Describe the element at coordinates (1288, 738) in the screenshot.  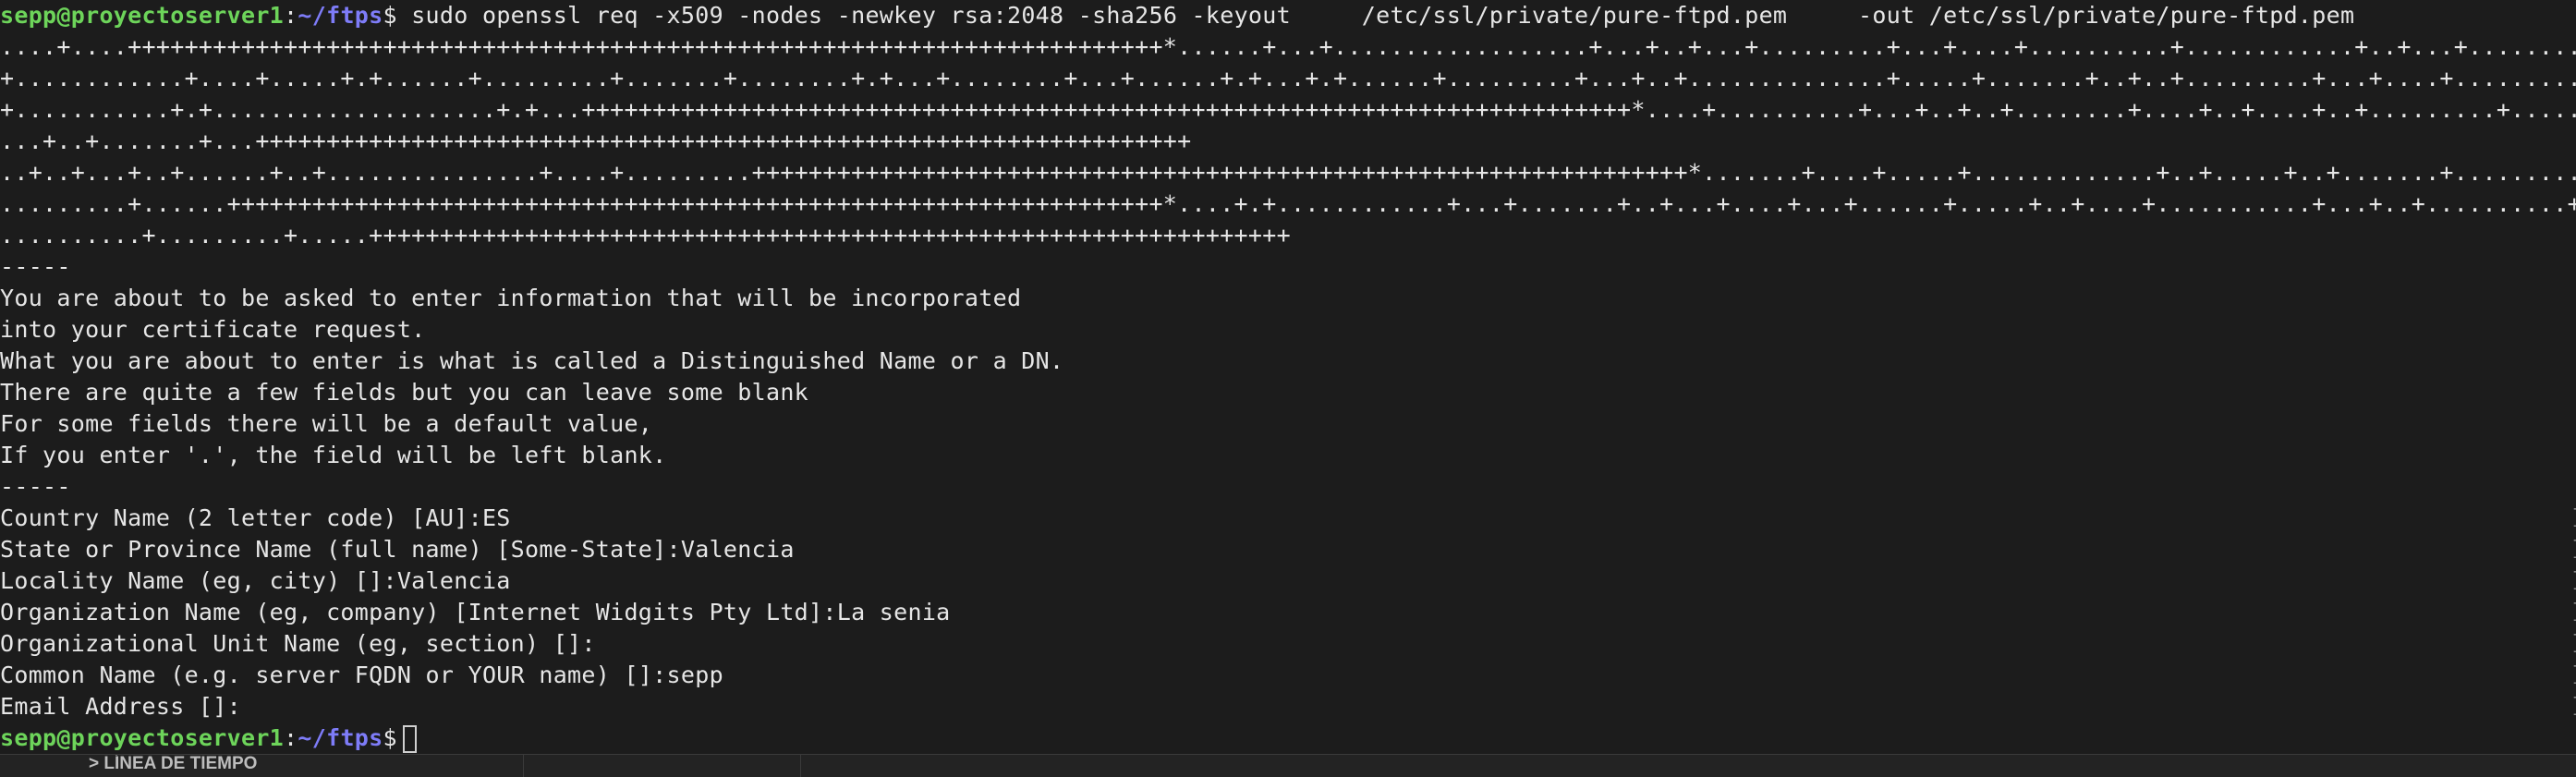
I see `final-prompt-line: sepp@proyectoserver1:~/ftps$` at that location.